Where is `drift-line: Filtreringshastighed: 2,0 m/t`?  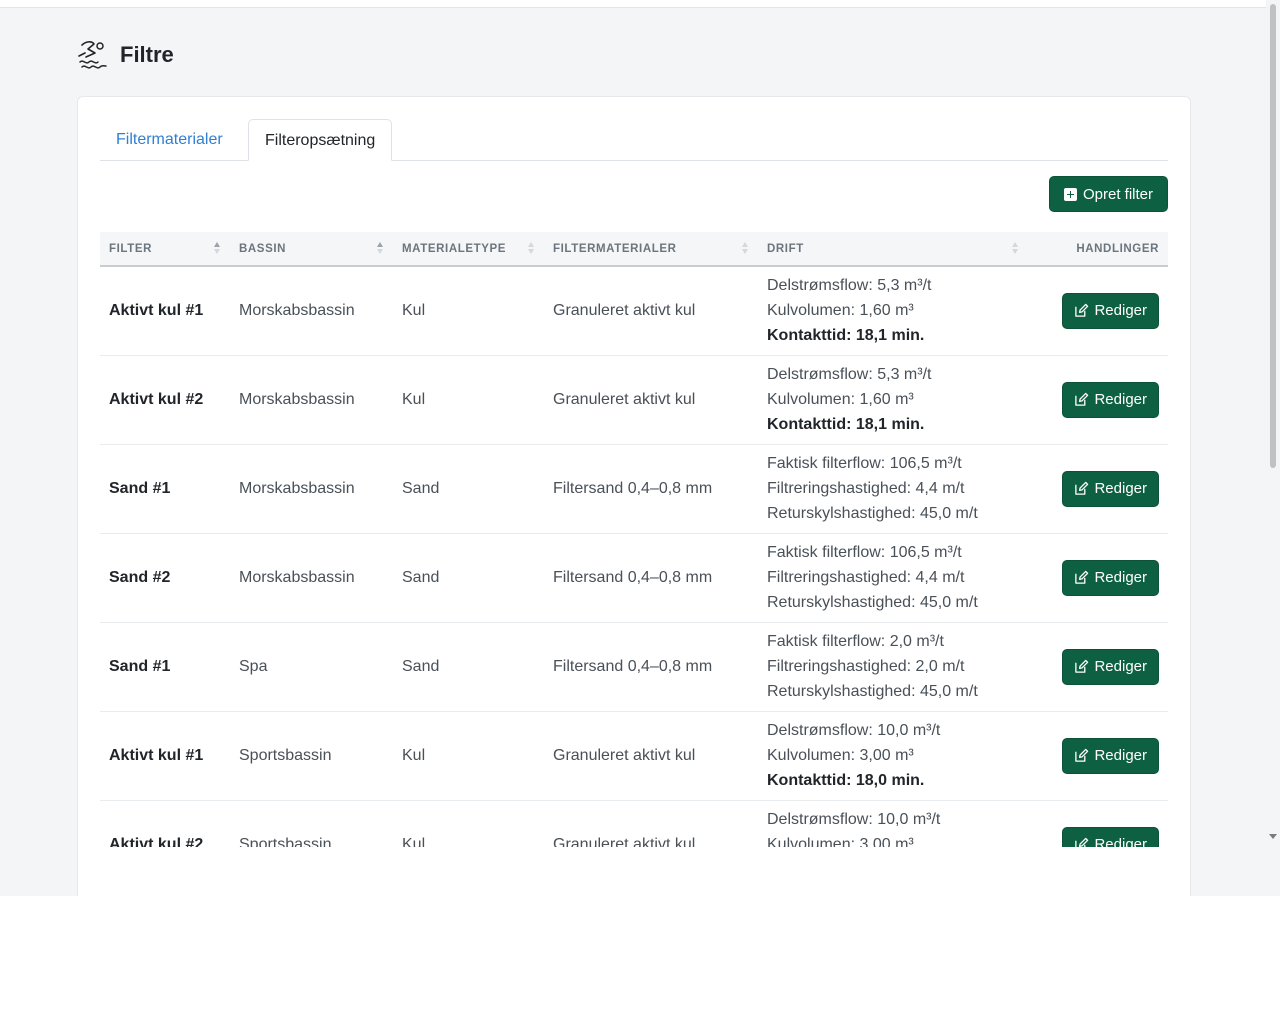 drift-line: Filtreringshastighed: 2,0 m/t is located at coordinates (866, 666).